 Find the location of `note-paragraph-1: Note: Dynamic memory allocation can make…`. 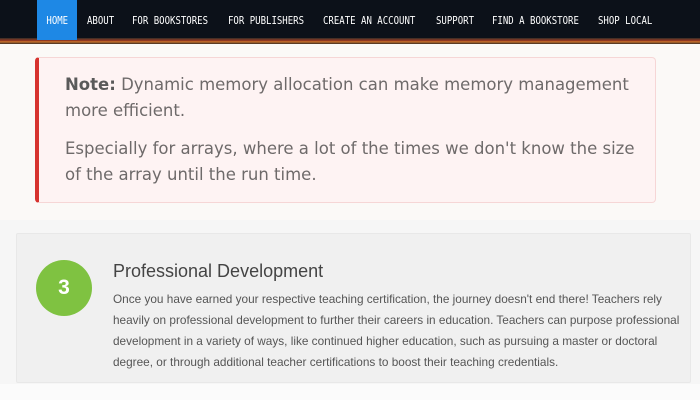

note-paragraph-1: Note: Dynamic memory allocation can make… is located at coordinates (350, 98).